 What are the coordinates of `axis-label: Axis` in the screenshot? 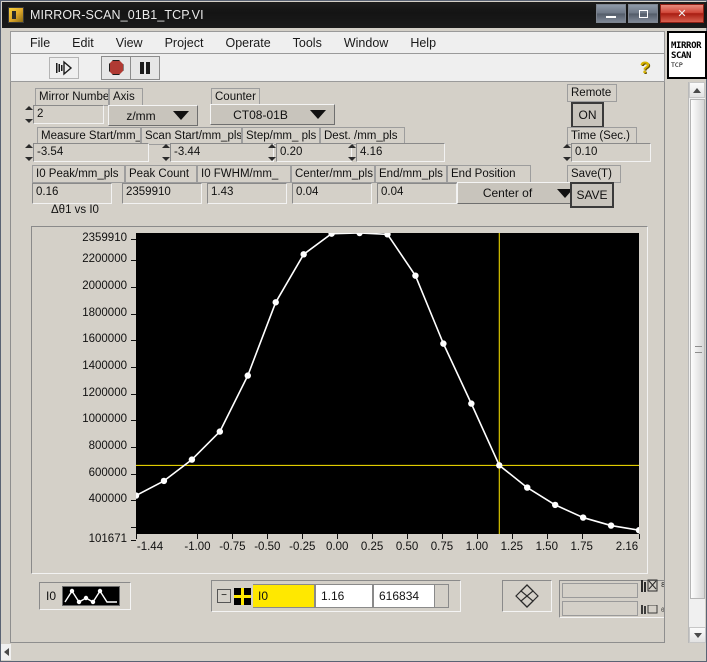 It's located at (126, 97).